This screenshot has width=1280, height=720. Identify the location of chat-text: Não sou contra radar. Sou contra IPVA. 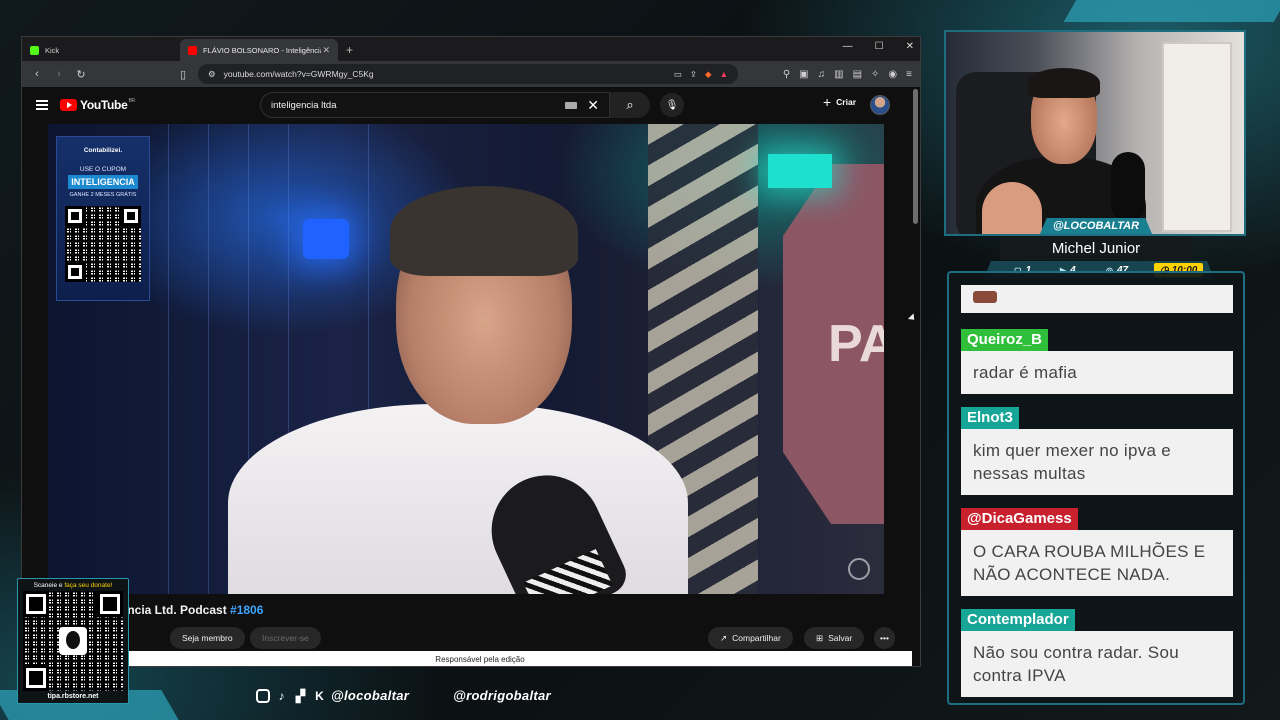
(1097, 664).